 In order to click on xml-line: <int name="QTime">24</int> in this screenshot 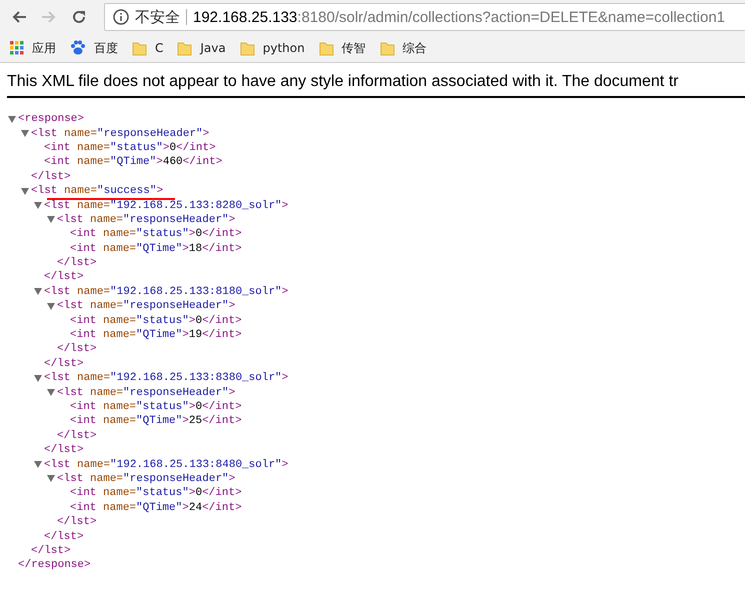, I will do `click(156, 508)`.